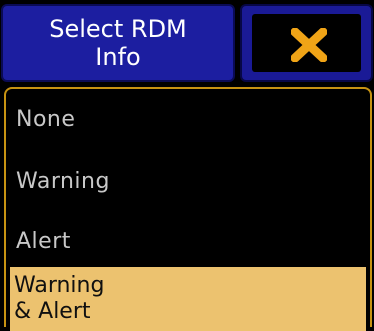  I want to click on option-warning-and-alert-label: Warning & Alert, so click(59, 298).